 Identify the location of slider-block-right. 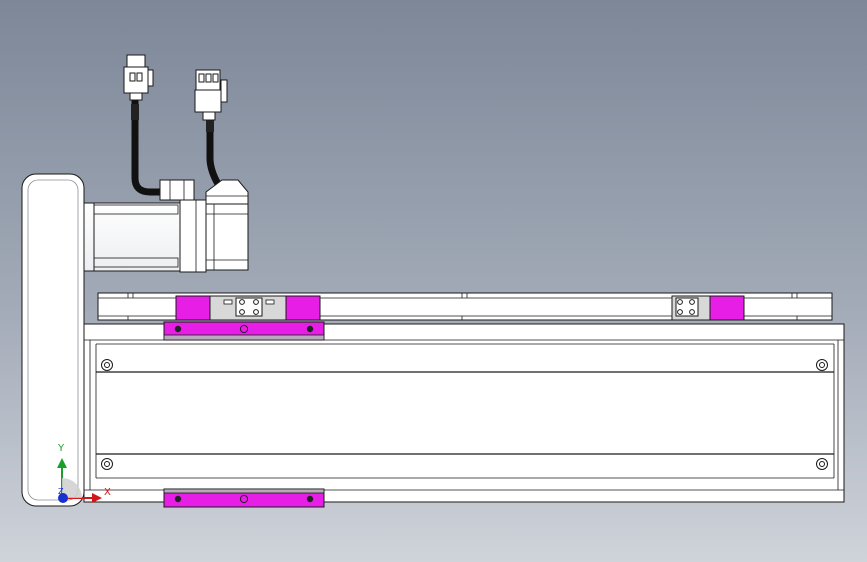
(708, 308).